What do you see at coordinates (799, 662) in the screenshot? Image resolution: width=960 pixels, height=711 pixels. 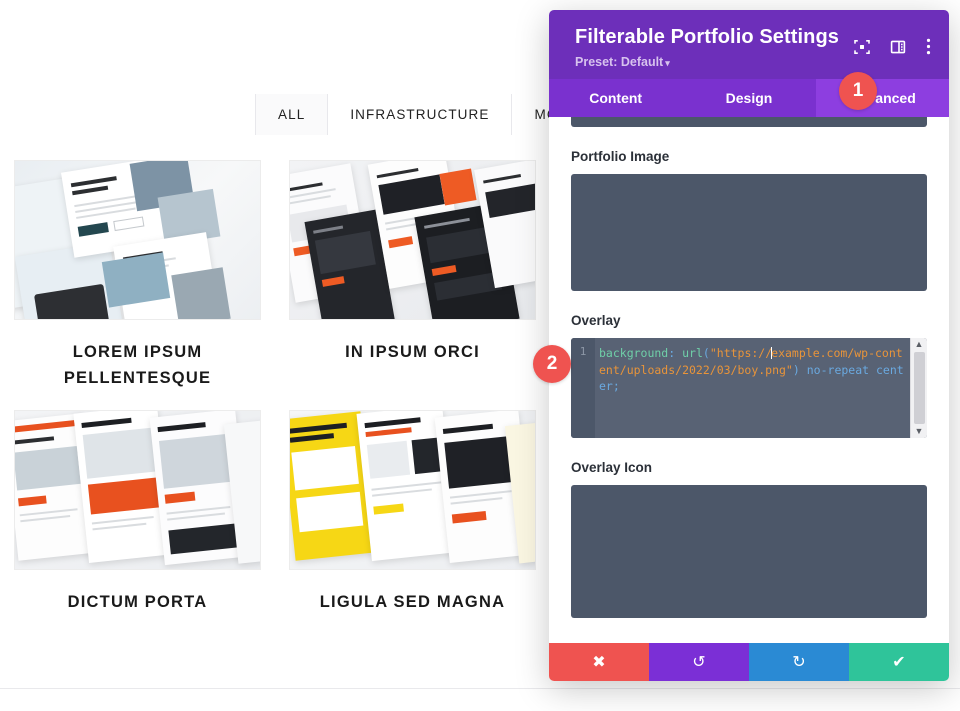 I see `redo-button: ↻` at bounding box center [799, 662].